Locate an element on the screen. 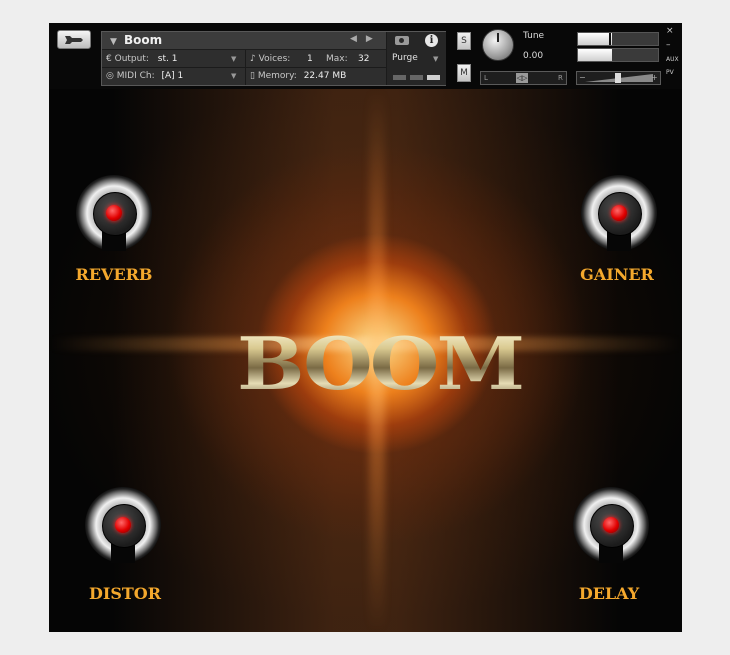 This screenshot has height=655, width=730. tune-value: 0.00 is located at coordinates (533, 56).